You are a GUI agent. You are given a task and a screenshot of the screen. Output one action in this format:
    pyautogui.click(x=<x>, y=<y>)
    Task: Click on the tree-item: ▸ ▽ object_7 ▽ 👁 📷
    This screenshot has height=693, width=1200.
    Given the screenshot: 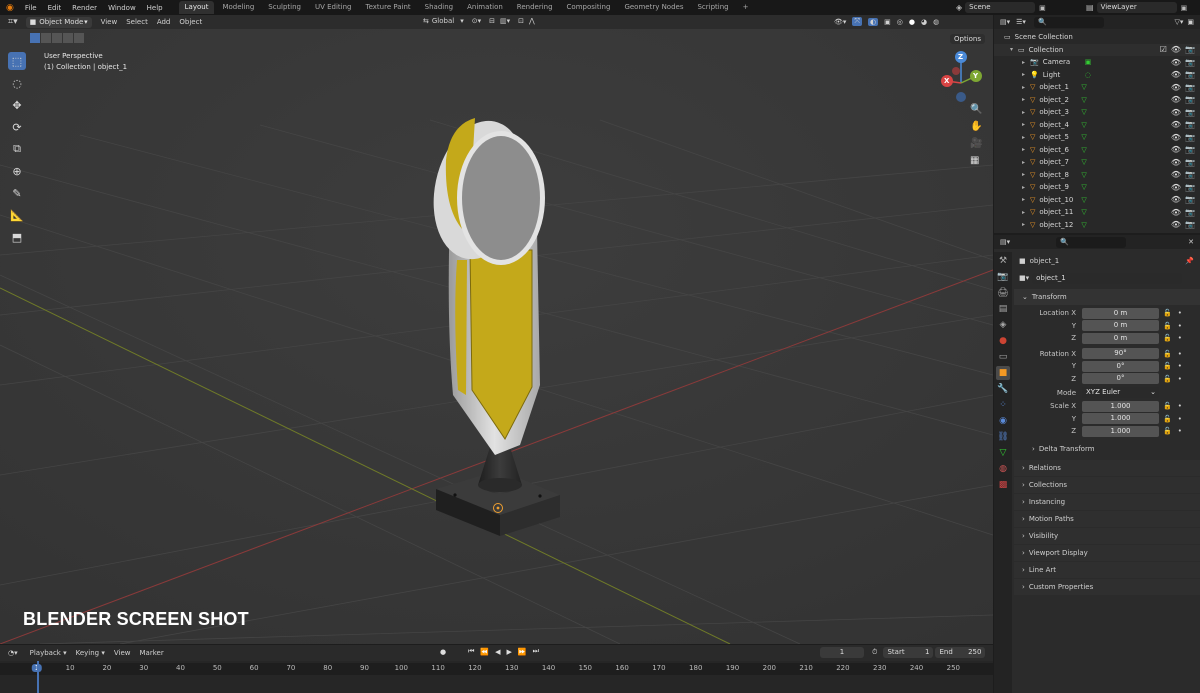 What is the action you would take?
    pyautogui.click(x=1097, y=162)
    